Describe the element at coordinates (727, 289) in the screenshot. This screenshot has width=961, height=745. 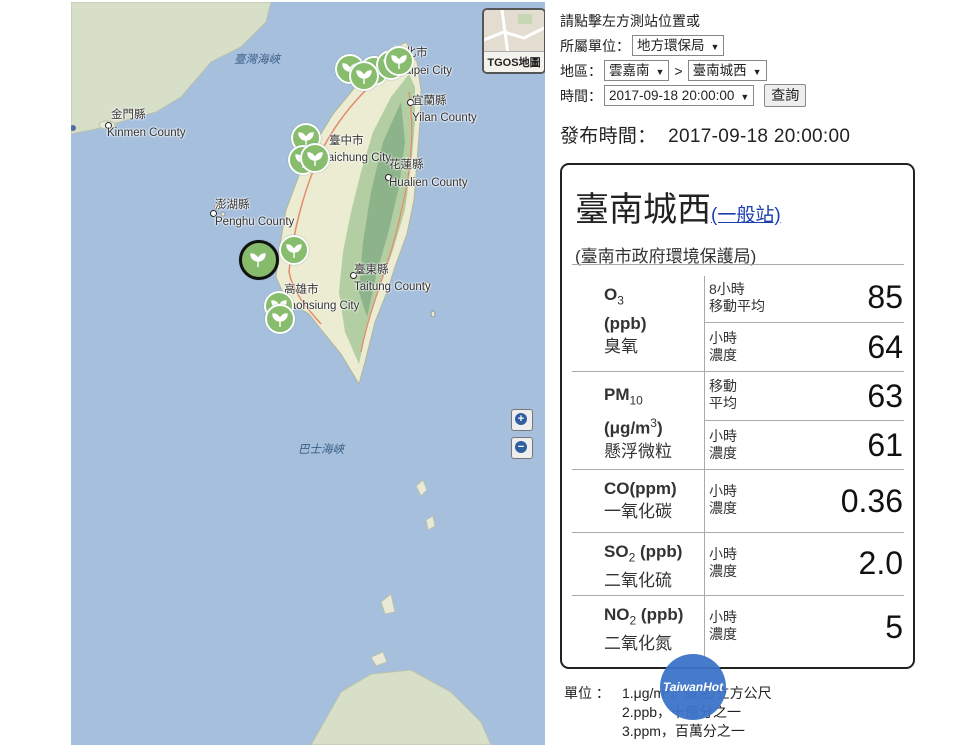
I see `o3-kind-1a: 8小時` at that location.